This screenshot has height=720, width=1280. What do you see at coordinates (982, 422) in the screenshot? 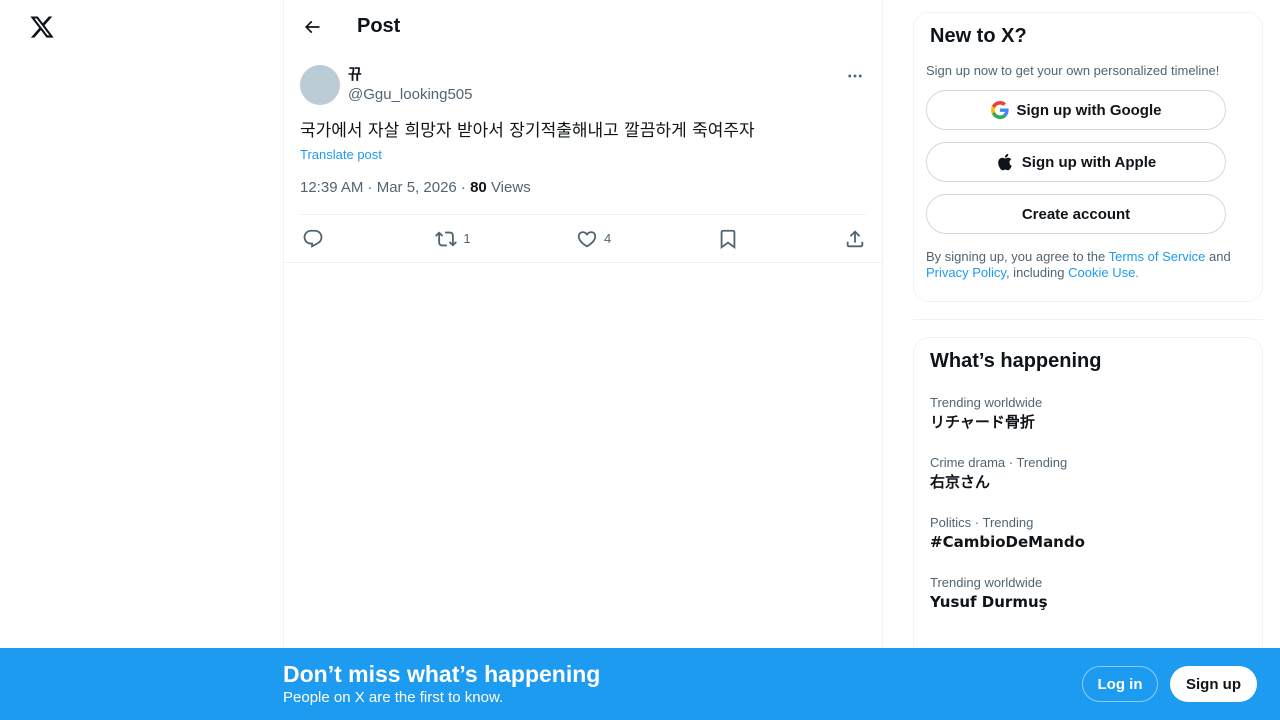
I see `trend-name: リチャード骨折` at bounding box center [982, 422].